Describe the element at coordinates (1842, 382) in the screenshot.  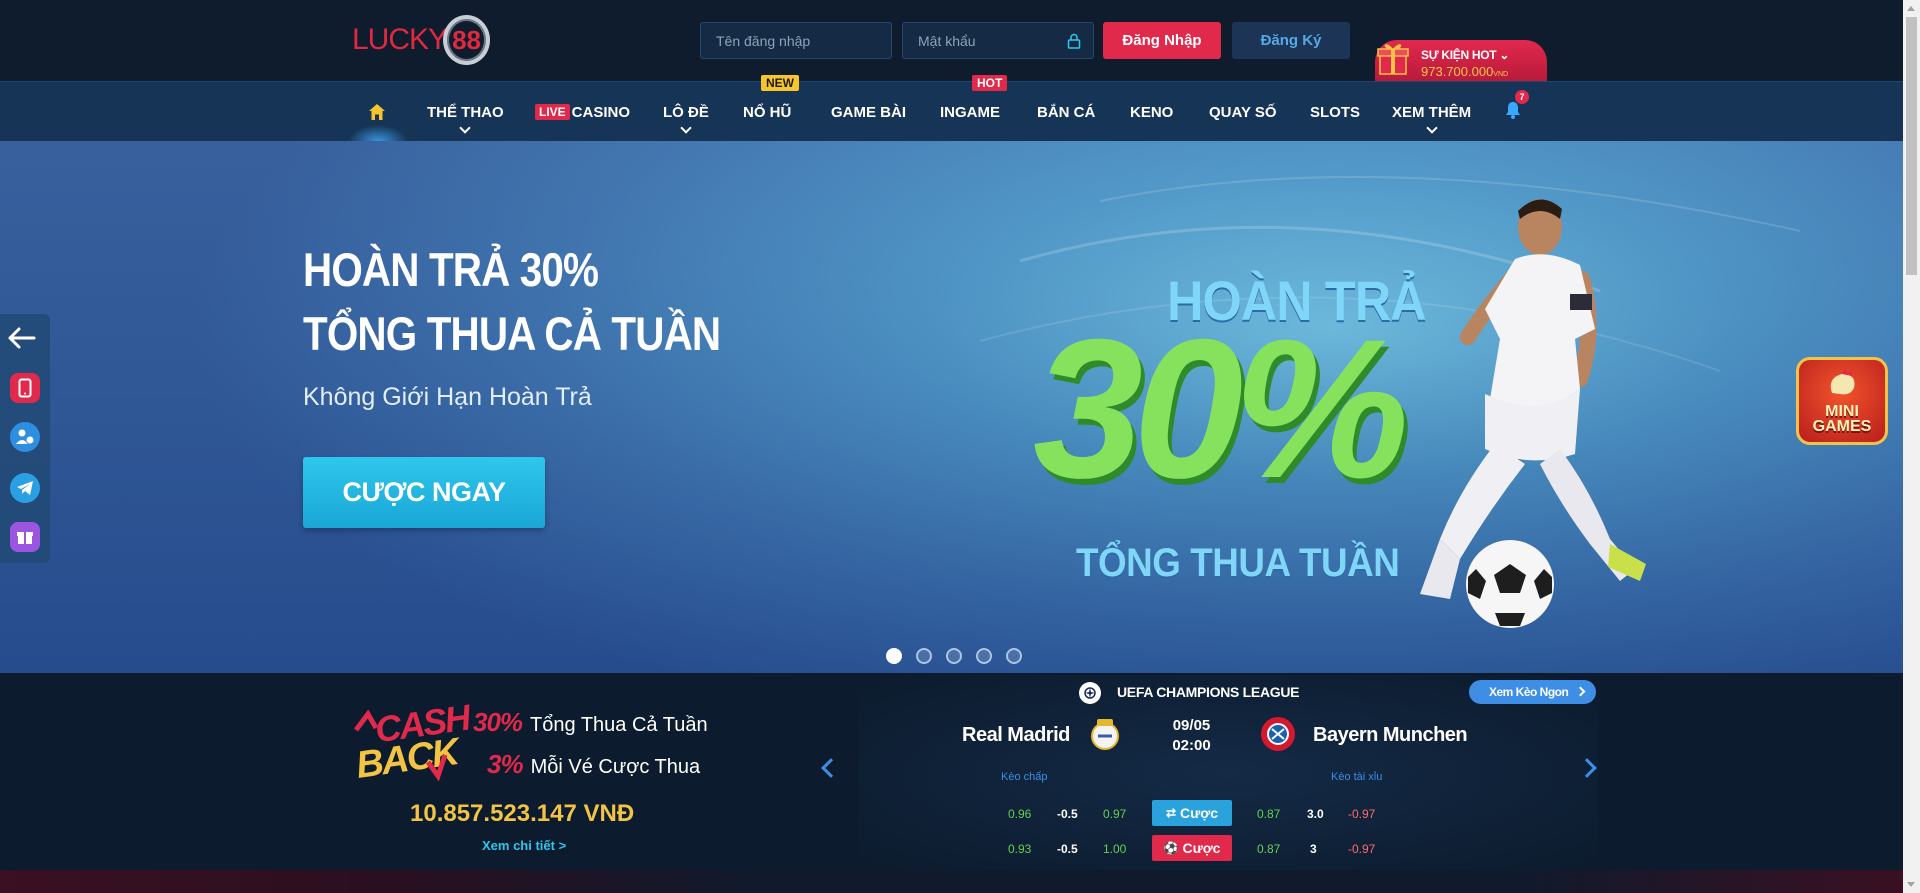
I see `rooster-icon` at that location.